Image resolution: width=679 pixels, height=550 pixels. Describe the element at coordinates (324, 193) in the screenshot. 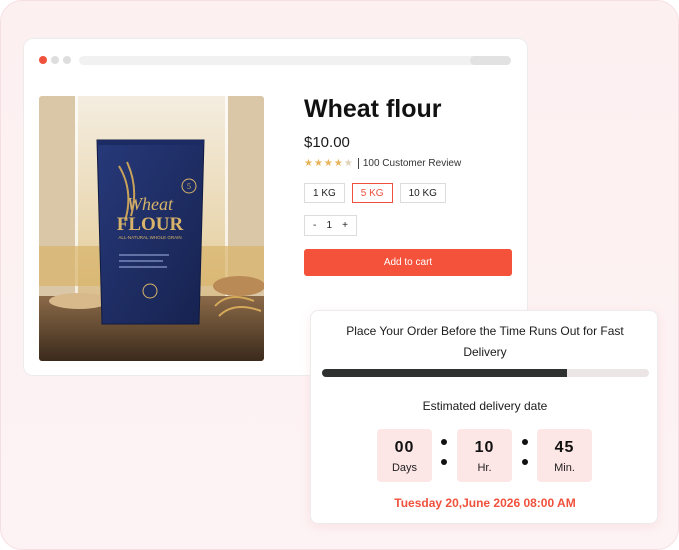

I see `size-option-1kg: 1 KG` at that location.